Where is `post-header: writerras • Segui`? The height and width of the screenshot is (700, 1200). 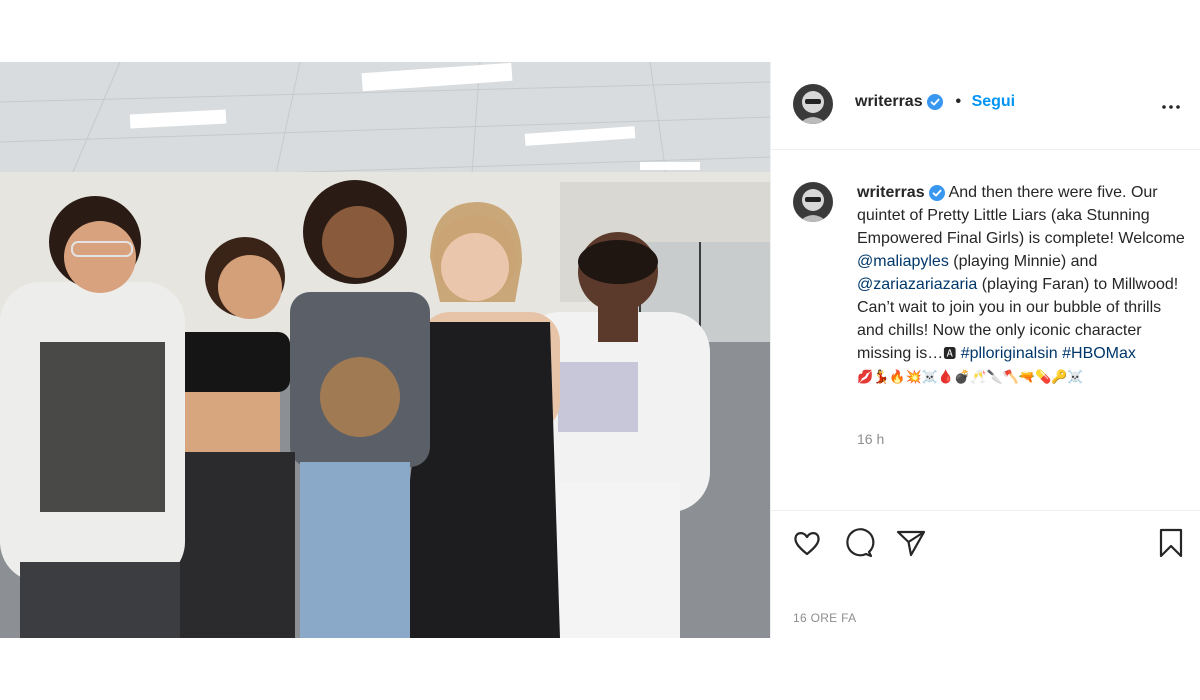
post-header: writerras • Segui is located at coordinates (985, 106).